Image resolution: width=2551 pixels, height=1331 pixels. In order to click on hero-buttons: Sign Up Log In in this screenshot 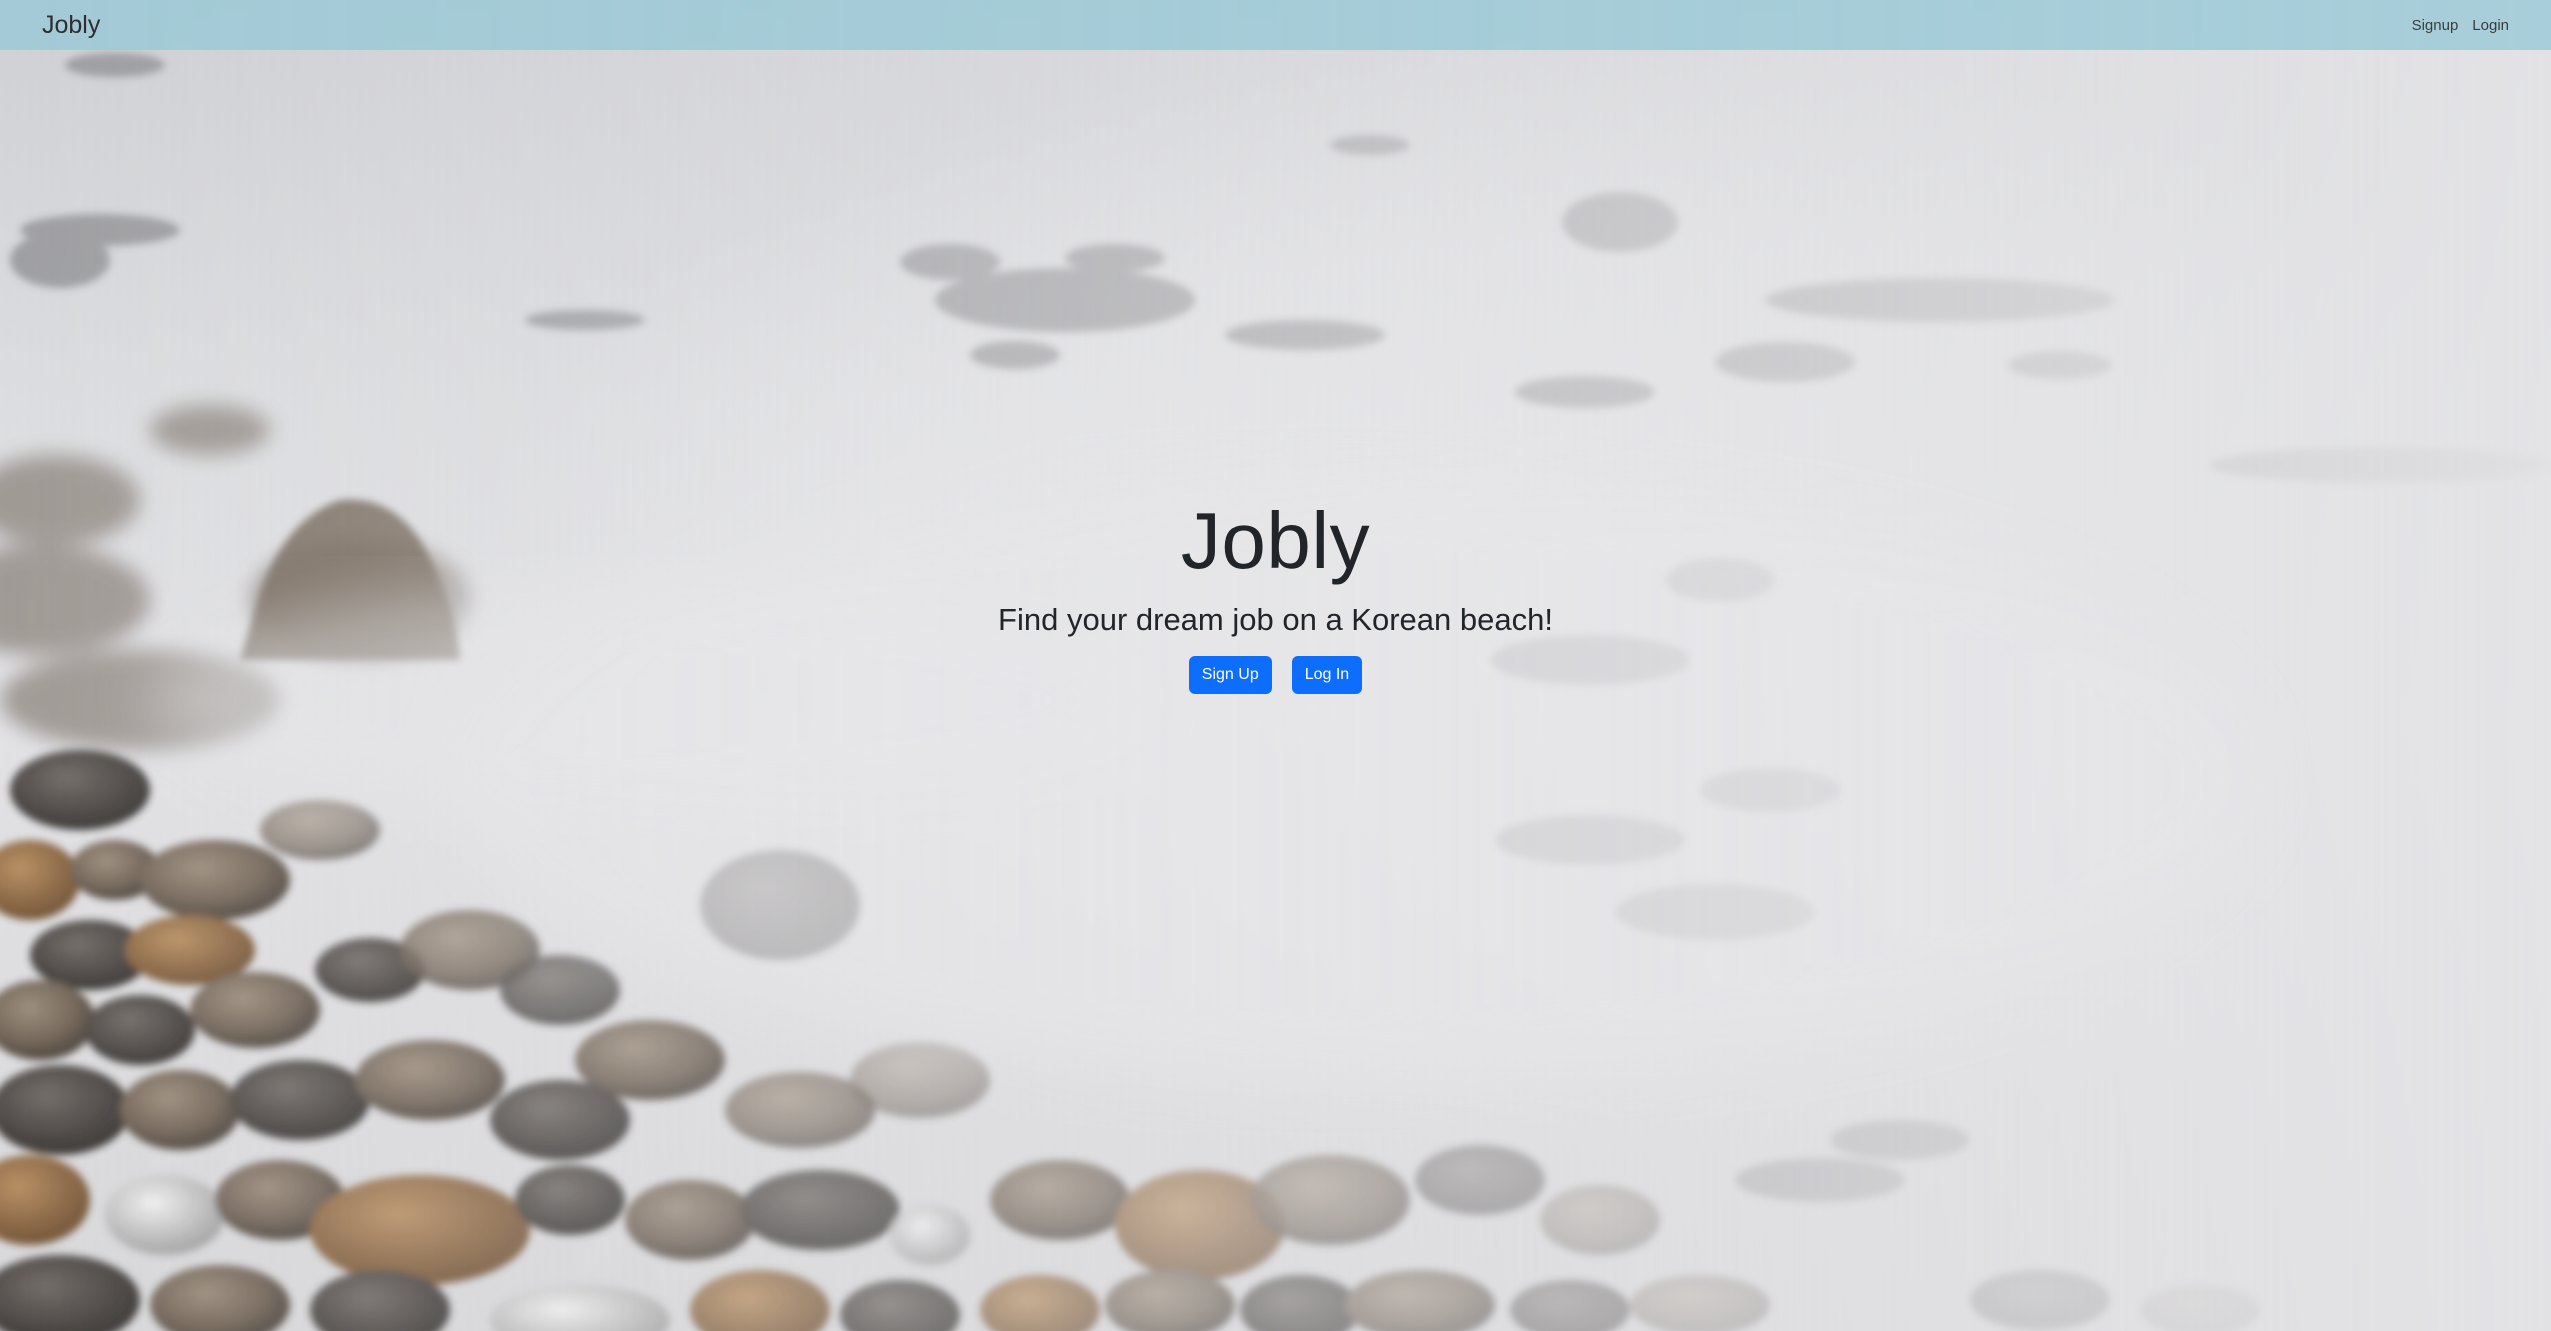, I will do `click(1275, 675)`.